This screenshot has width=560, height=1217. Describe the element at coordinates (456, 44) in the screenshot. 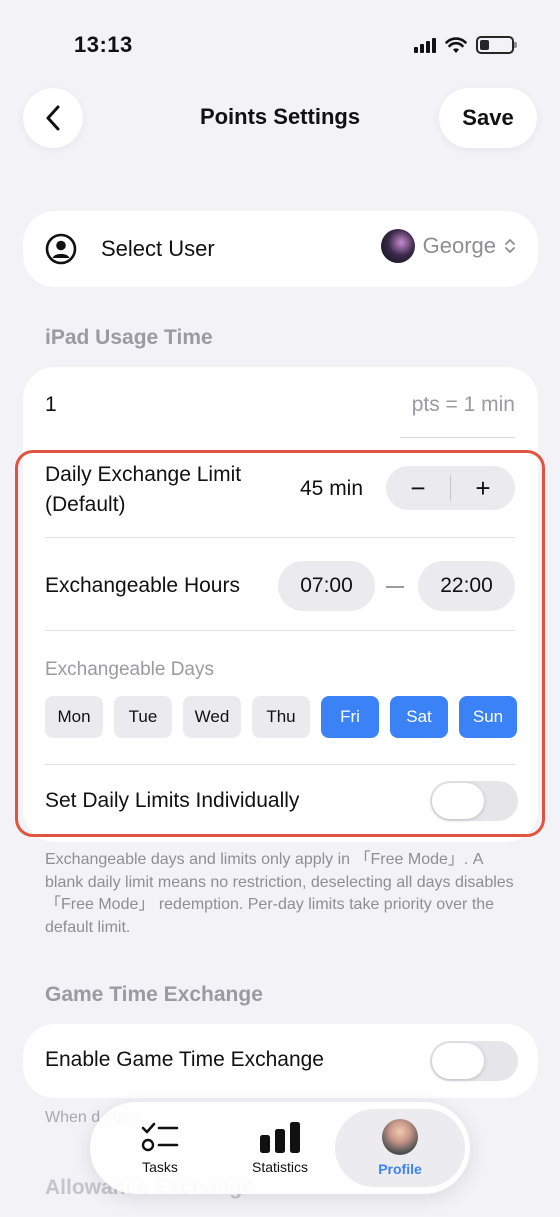

I see `wifi-icon` at that location.